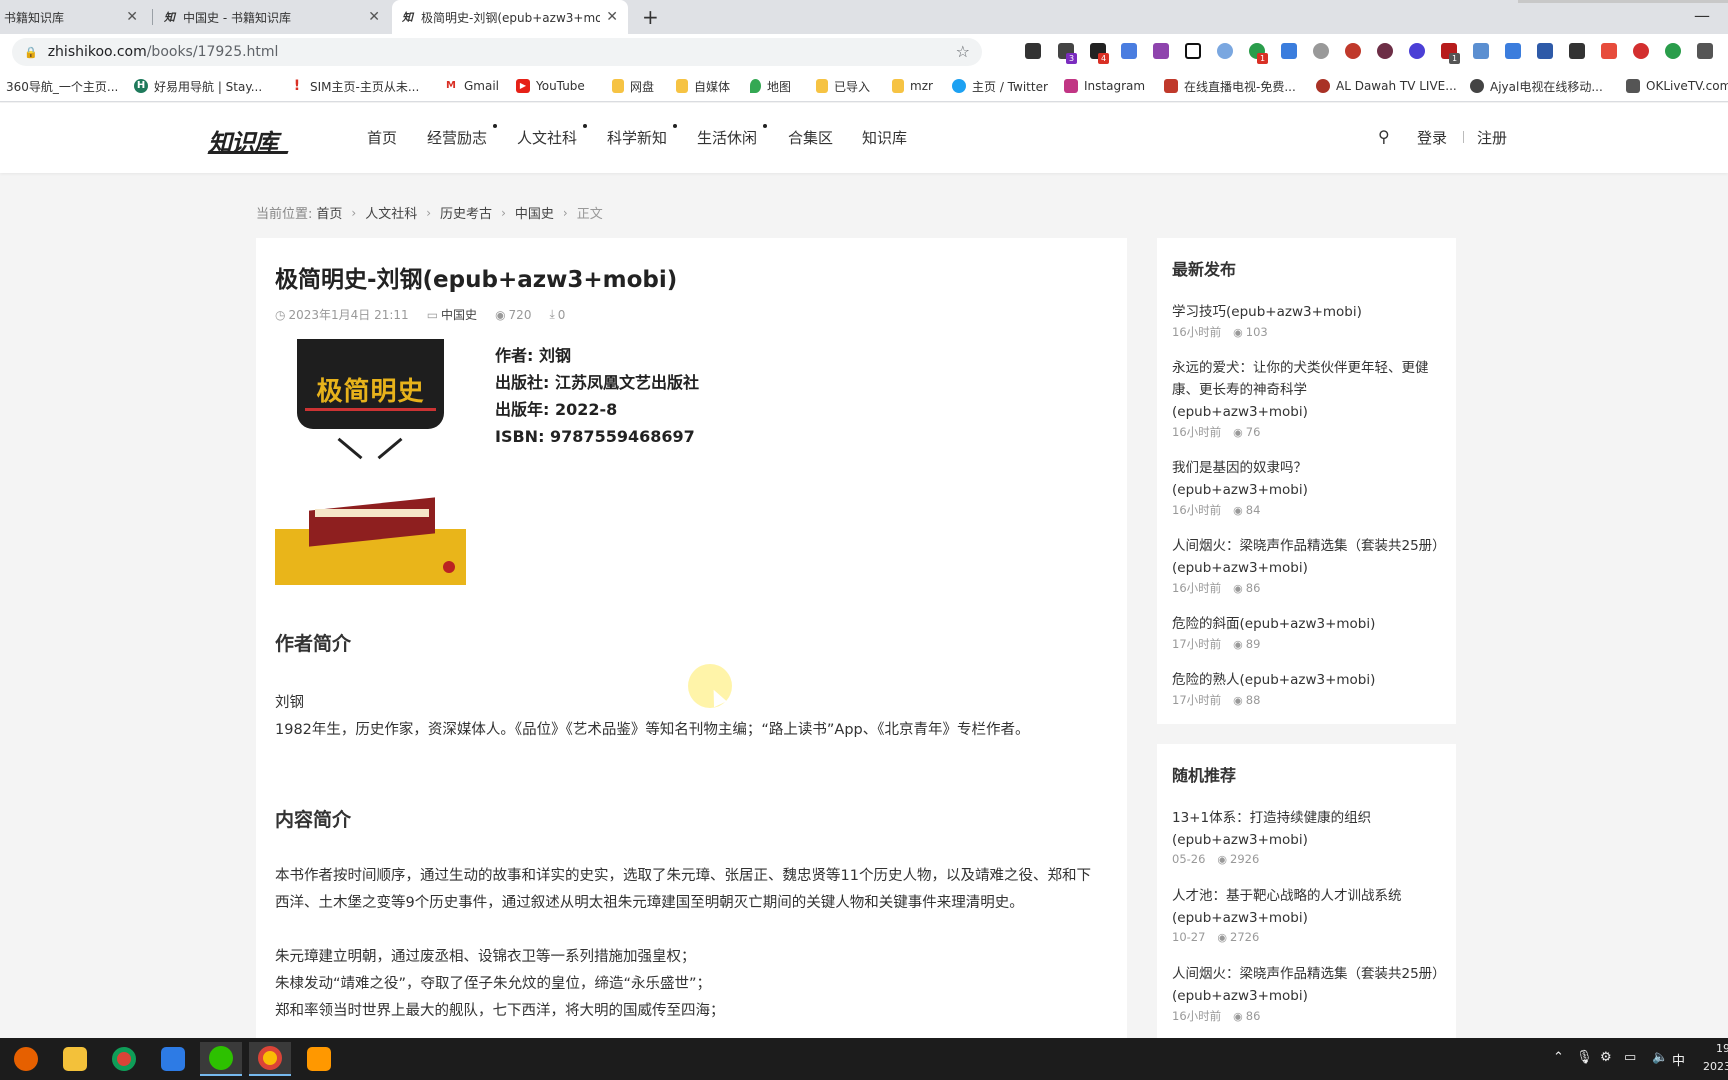 Image resolution: width=1728 pixels, height=1080 pixels. I want to click on post-title: 学习技巧(epub+azw3+mobi), so click(1307, 312).